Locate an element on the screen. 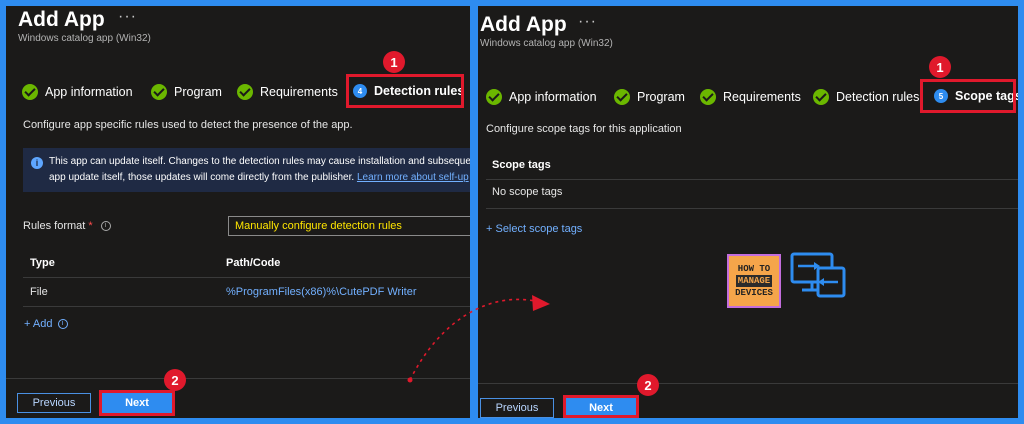  column-header-scope-tags: Scope tags is located at coordinates (521, 165).